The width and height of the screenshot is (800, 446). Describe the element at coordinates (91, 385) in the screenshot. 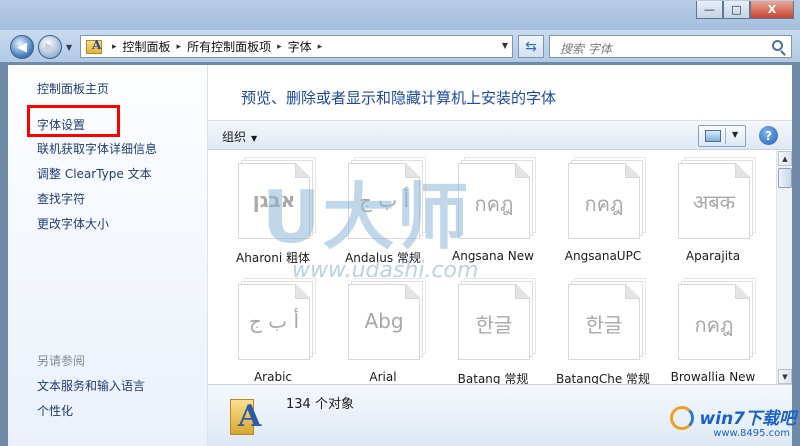

I see `text-services-link: 文本服务和输入语言` at that location.